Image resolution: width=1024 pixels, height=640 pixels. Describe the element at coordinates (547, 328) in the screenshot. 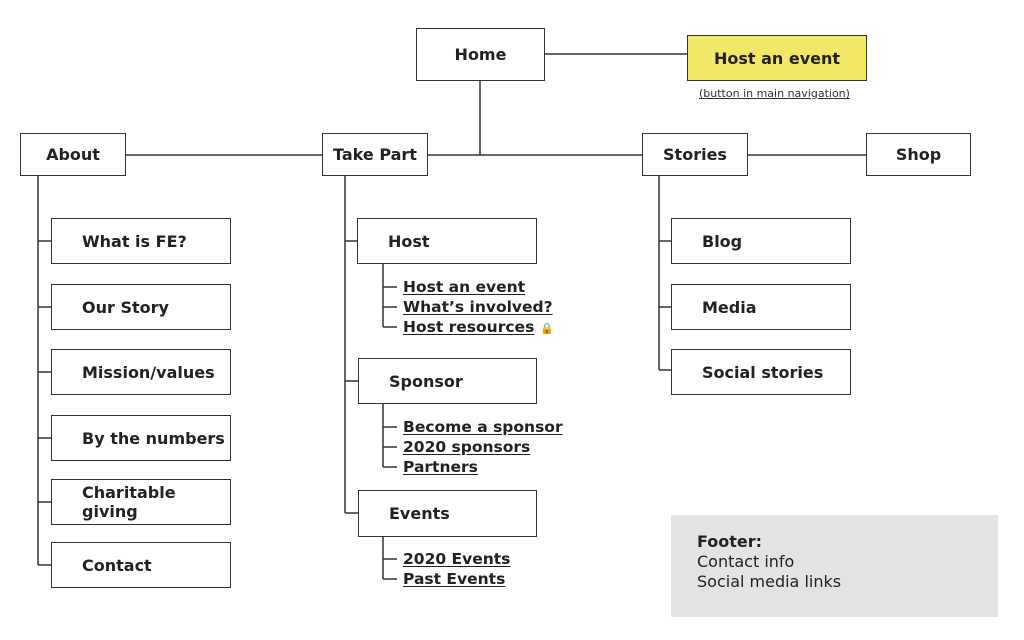

I see `lock-icon: 🔒` at that location.